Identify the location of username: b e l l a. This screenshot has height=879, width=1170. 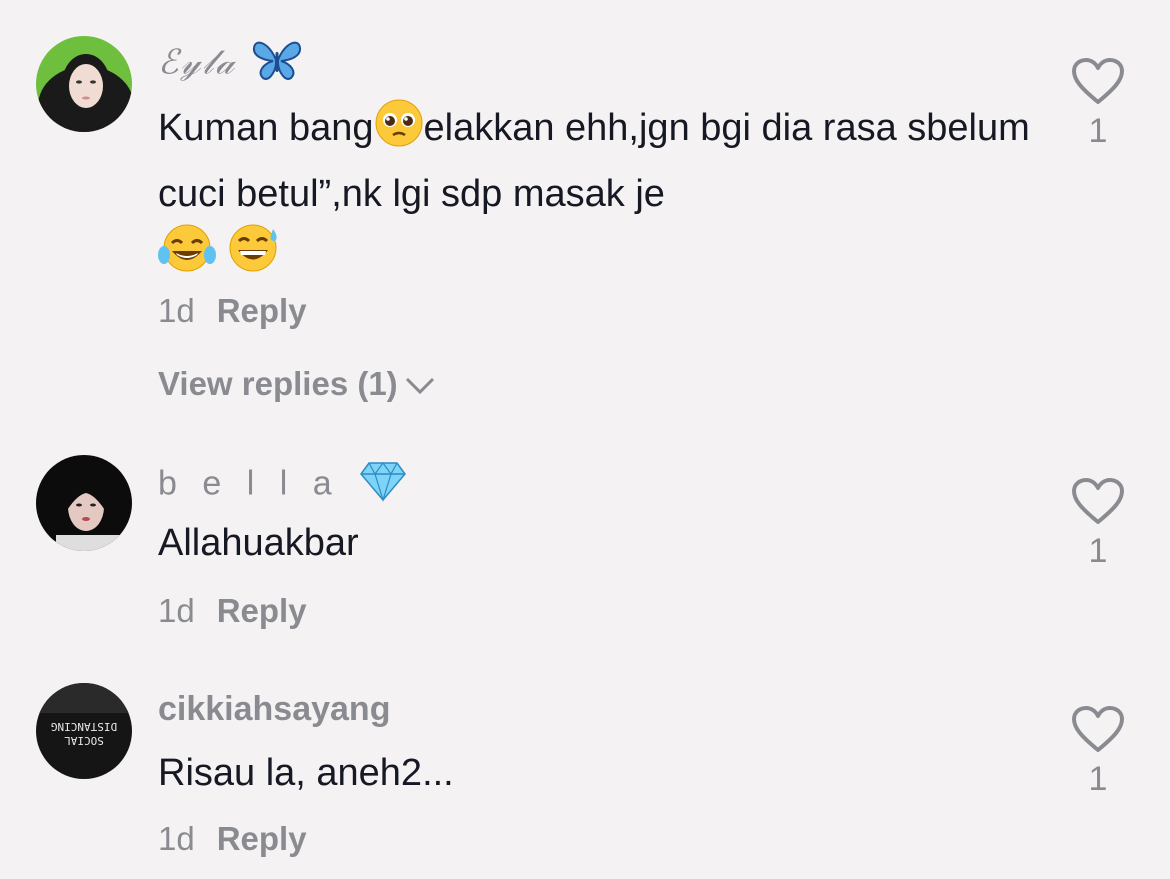
(282, 485).